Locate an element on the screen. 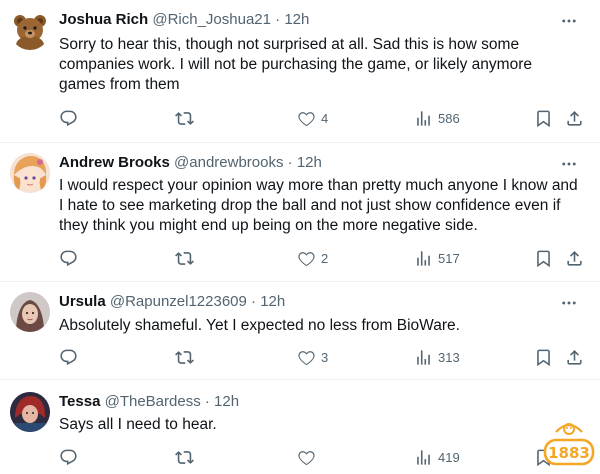 The image size is (600, 474). tweet-text-line: Says all I need to hear. is located at coordinates (138, 424).